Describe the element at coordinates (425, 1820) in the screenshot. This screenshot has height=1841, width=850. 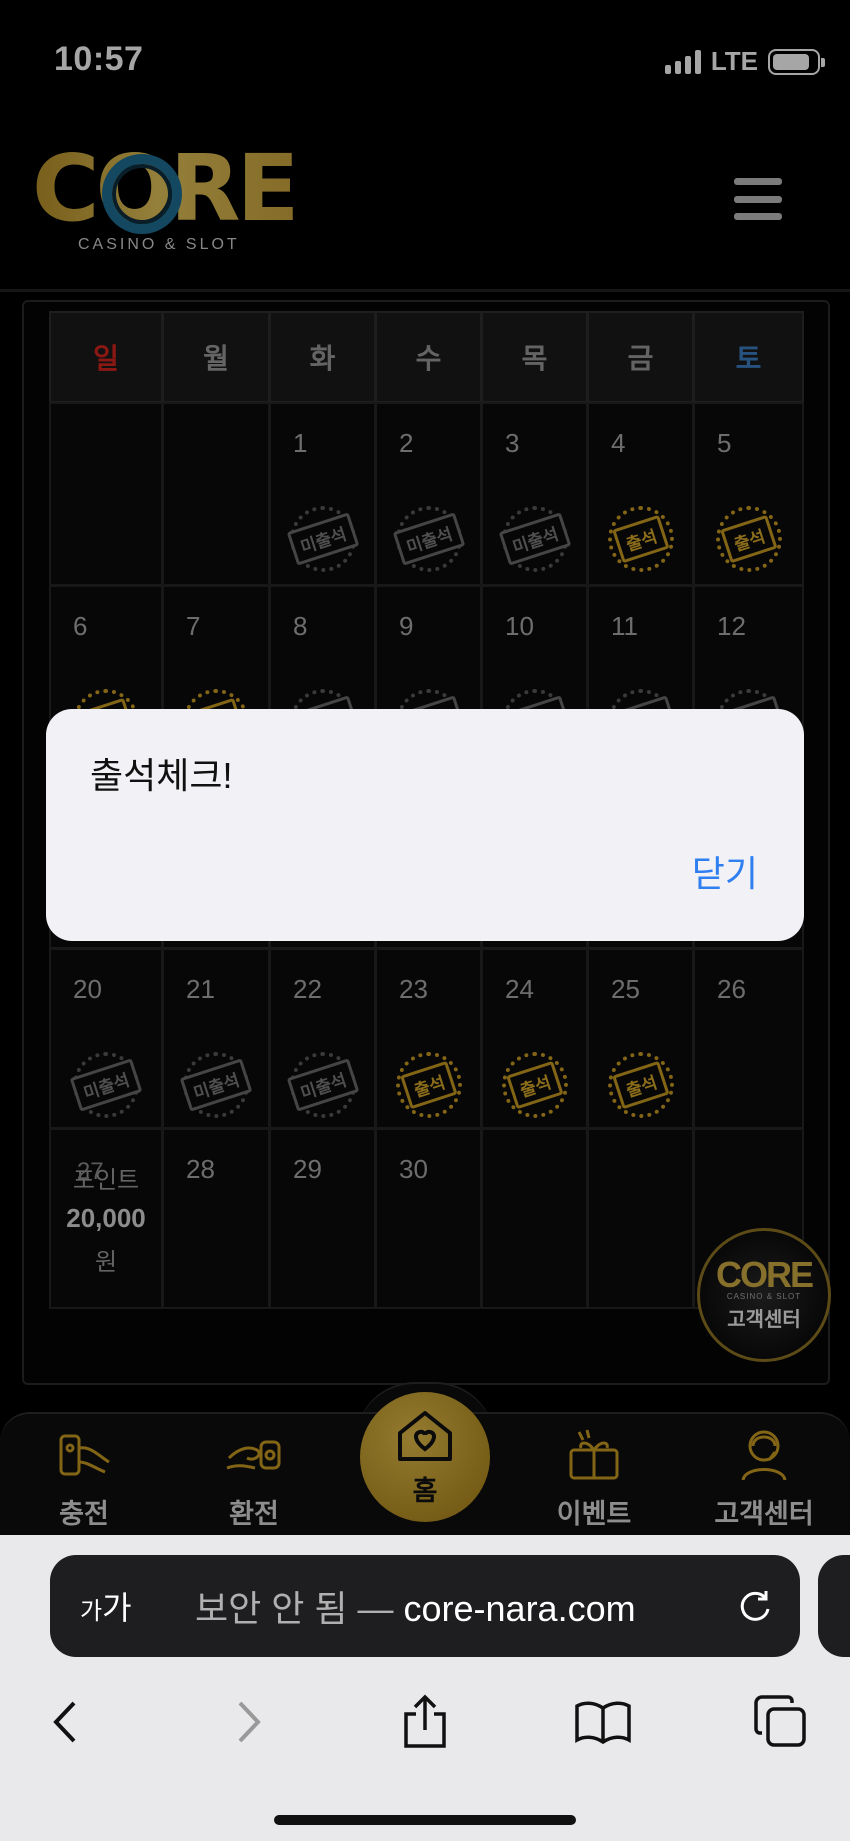
I see `home-indicator` at that location.